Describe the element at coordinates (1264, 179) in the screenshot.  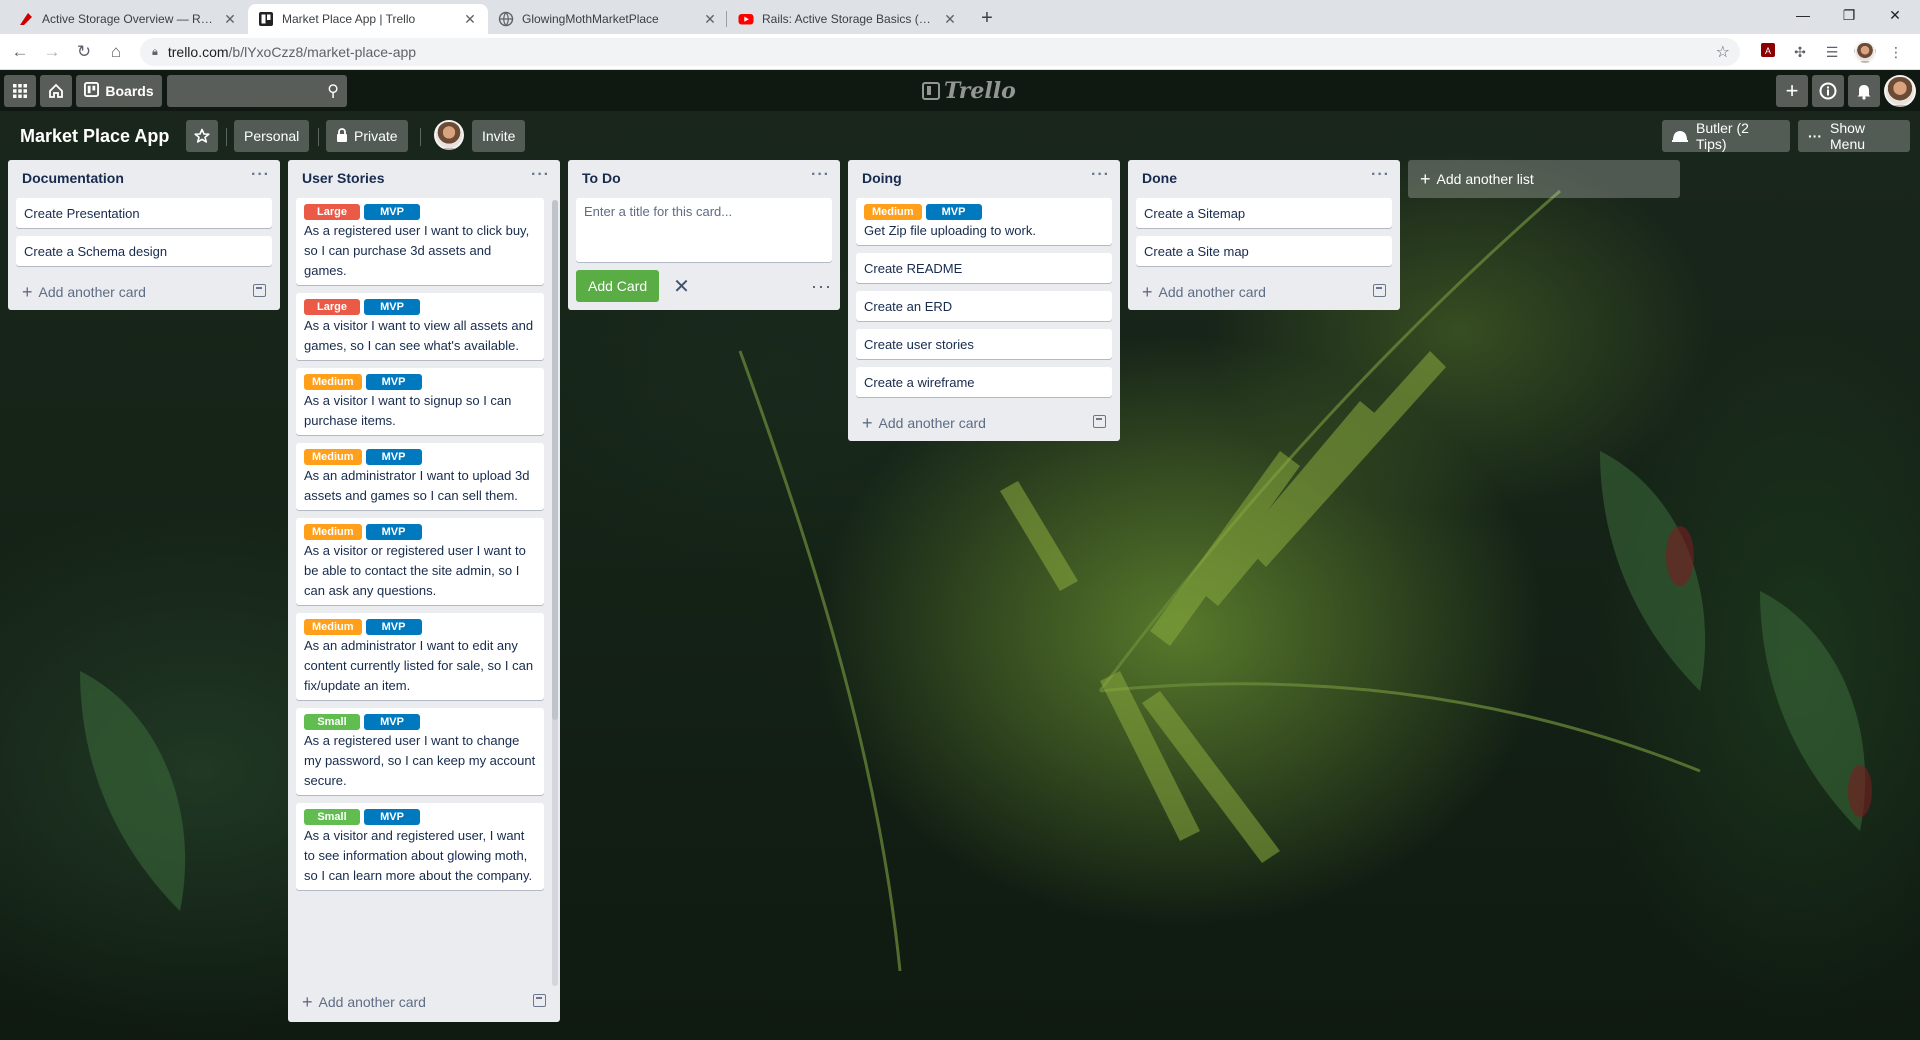
I see `list-title: Done ···` at that location.